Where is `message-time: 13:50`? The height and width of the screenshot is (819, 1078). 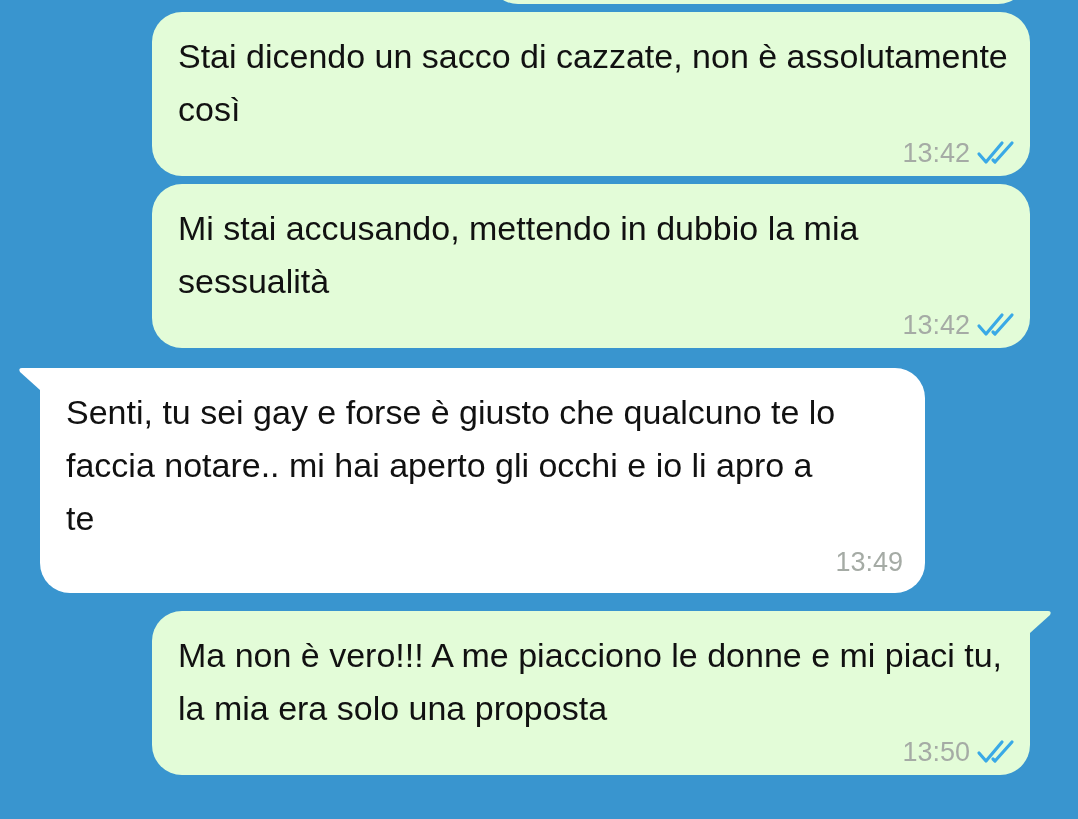
message-time: 13:50 is located at coordinates (936, 752).